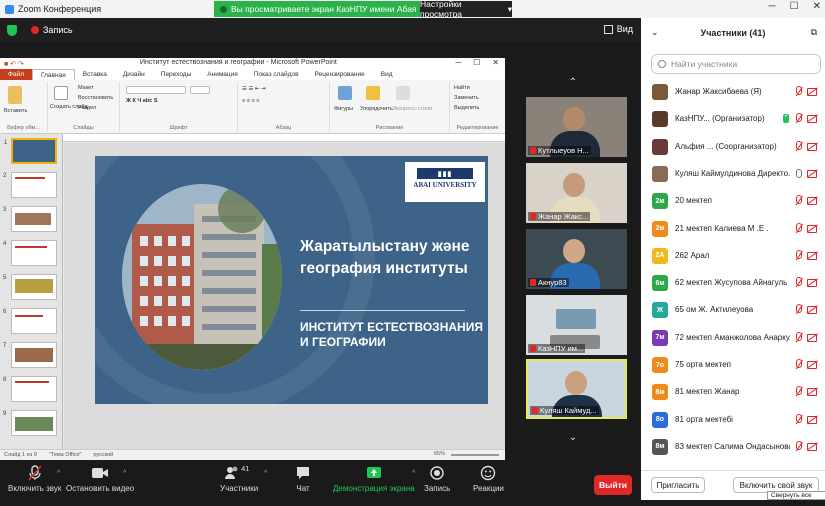  I want to click on person-head, so click(574, 251).